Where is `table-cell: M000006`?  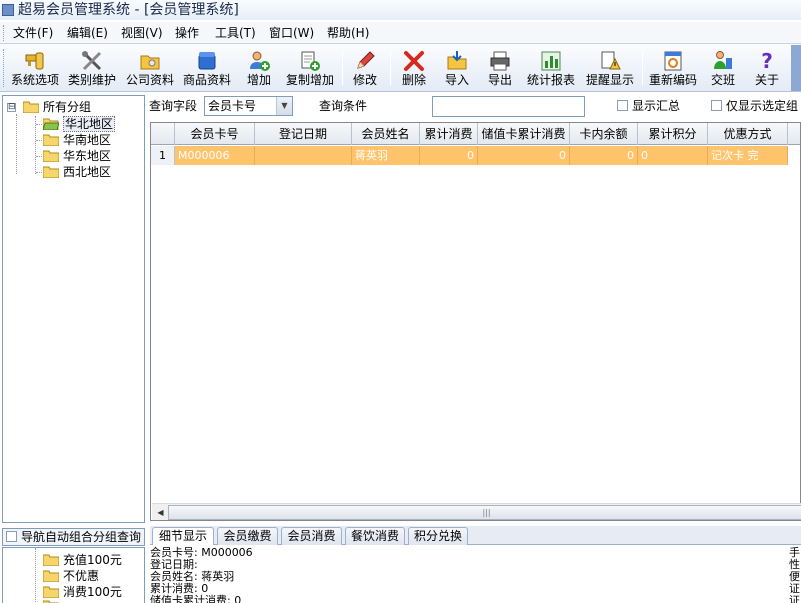
table-cell: M000006 is located at coordinates (215, 155).